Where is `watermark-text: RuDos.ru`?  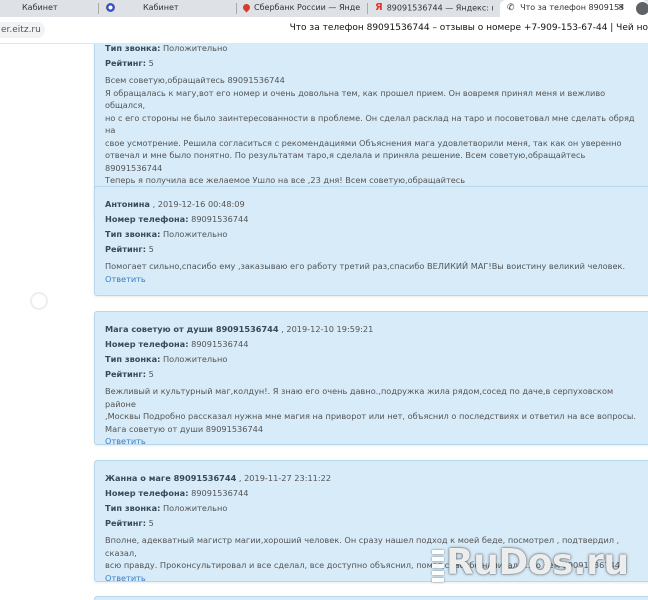 watermark-text: RuDos.ru is located at coordinates (537, 562).